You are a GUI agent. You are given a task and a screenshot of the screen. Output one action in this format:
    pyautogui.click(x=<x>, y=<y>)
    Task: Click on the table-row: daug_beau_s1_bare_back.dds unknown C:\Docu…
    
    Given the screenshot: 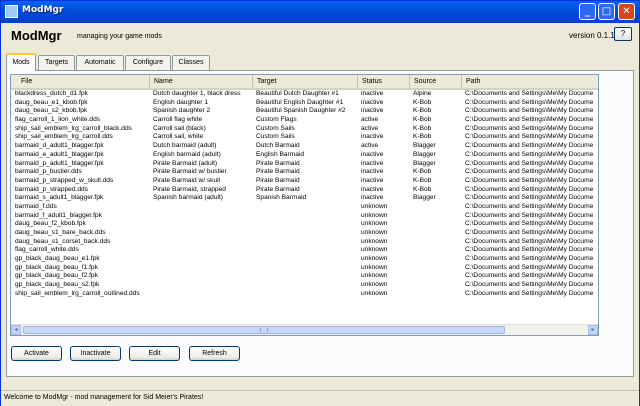 What is the action you would take?
    pyautogui.click(x=304, y=233)
    